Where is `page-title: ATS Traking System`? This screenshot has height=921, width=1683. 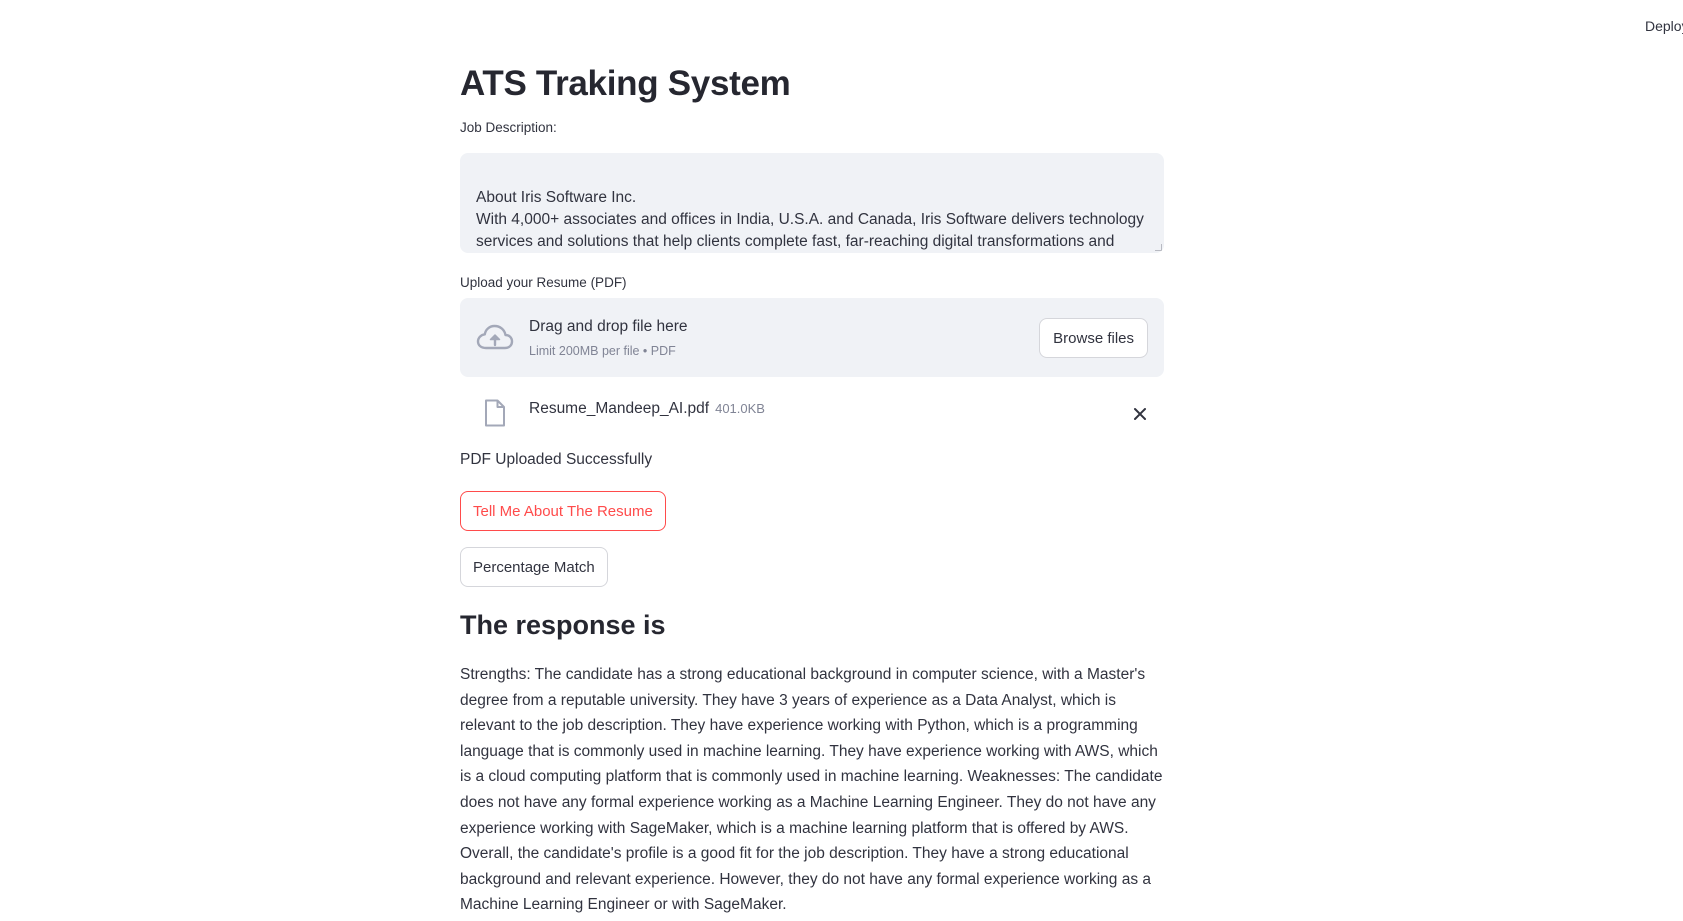
page-title: ATS Traking System is located at coordinates (625, 83).